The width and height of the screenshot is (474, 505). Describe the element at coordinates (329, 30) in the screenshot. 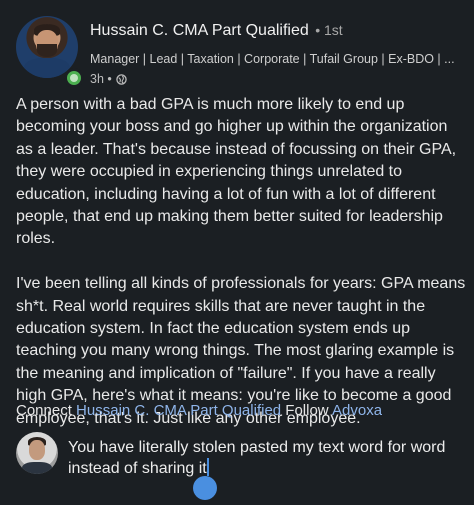

I see `connection-degree: • 1st` at that location.